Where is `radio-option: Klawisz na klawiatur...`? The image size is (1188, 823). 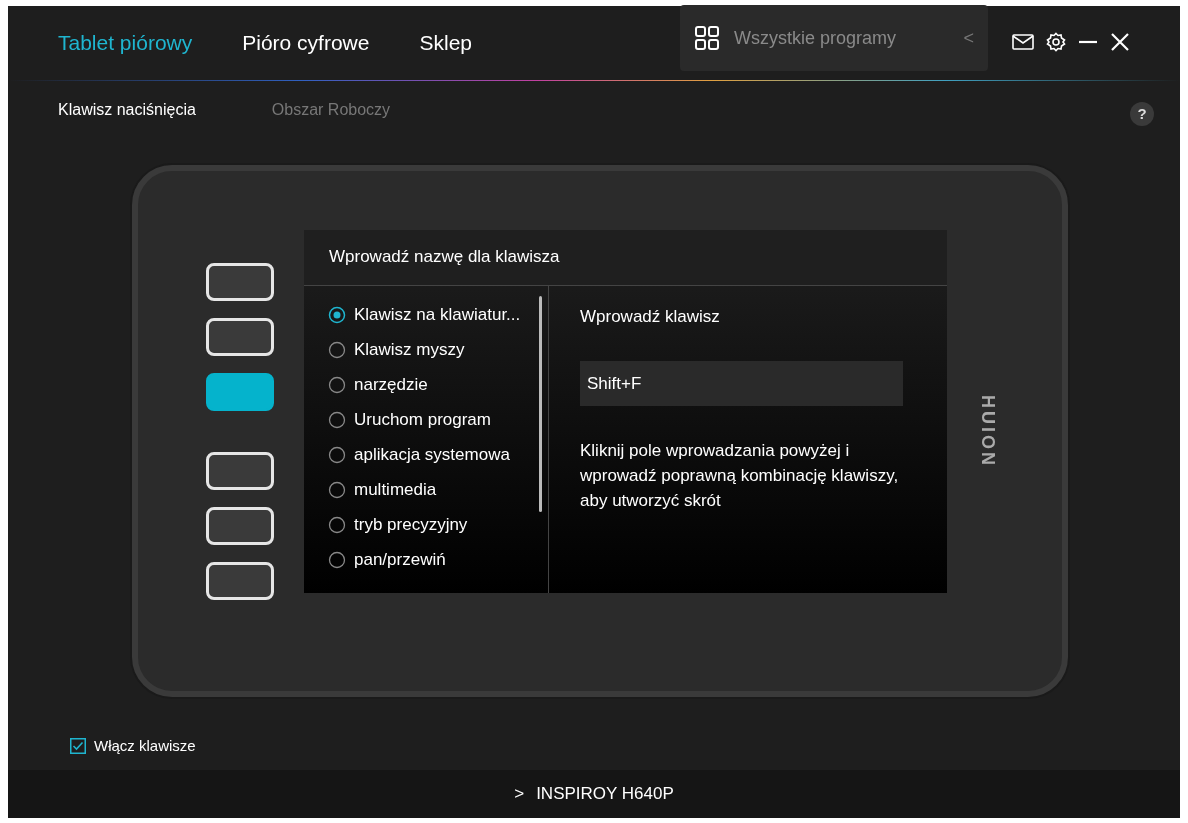 radio-option: Klawisz na klawiatur... is located at coordinates (438, 315).